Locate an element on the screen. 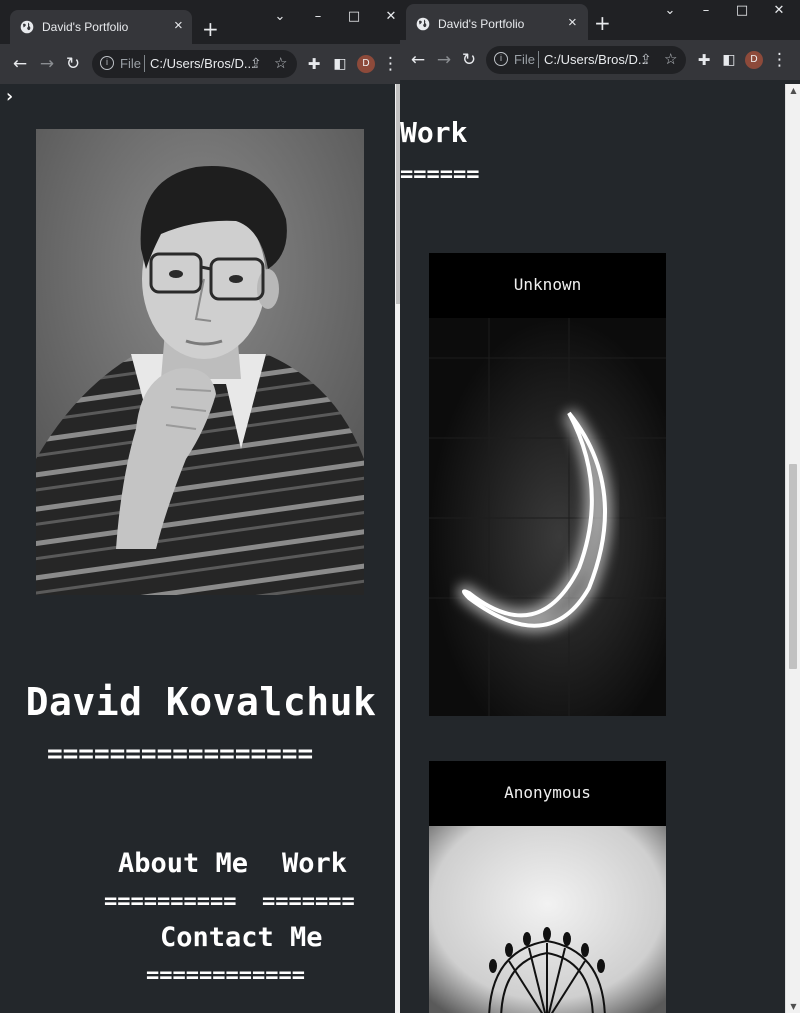  nav-about-me: About Me is located at coordinates (183, 863).